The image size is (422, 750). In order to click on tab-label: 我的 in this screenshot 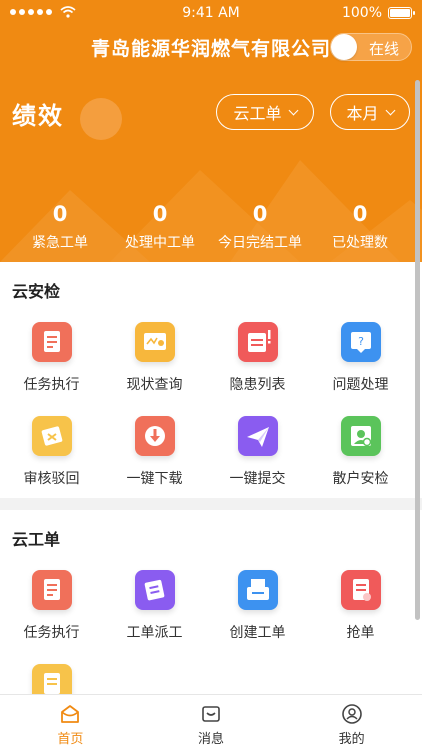, I will do `click(351, 739)`.